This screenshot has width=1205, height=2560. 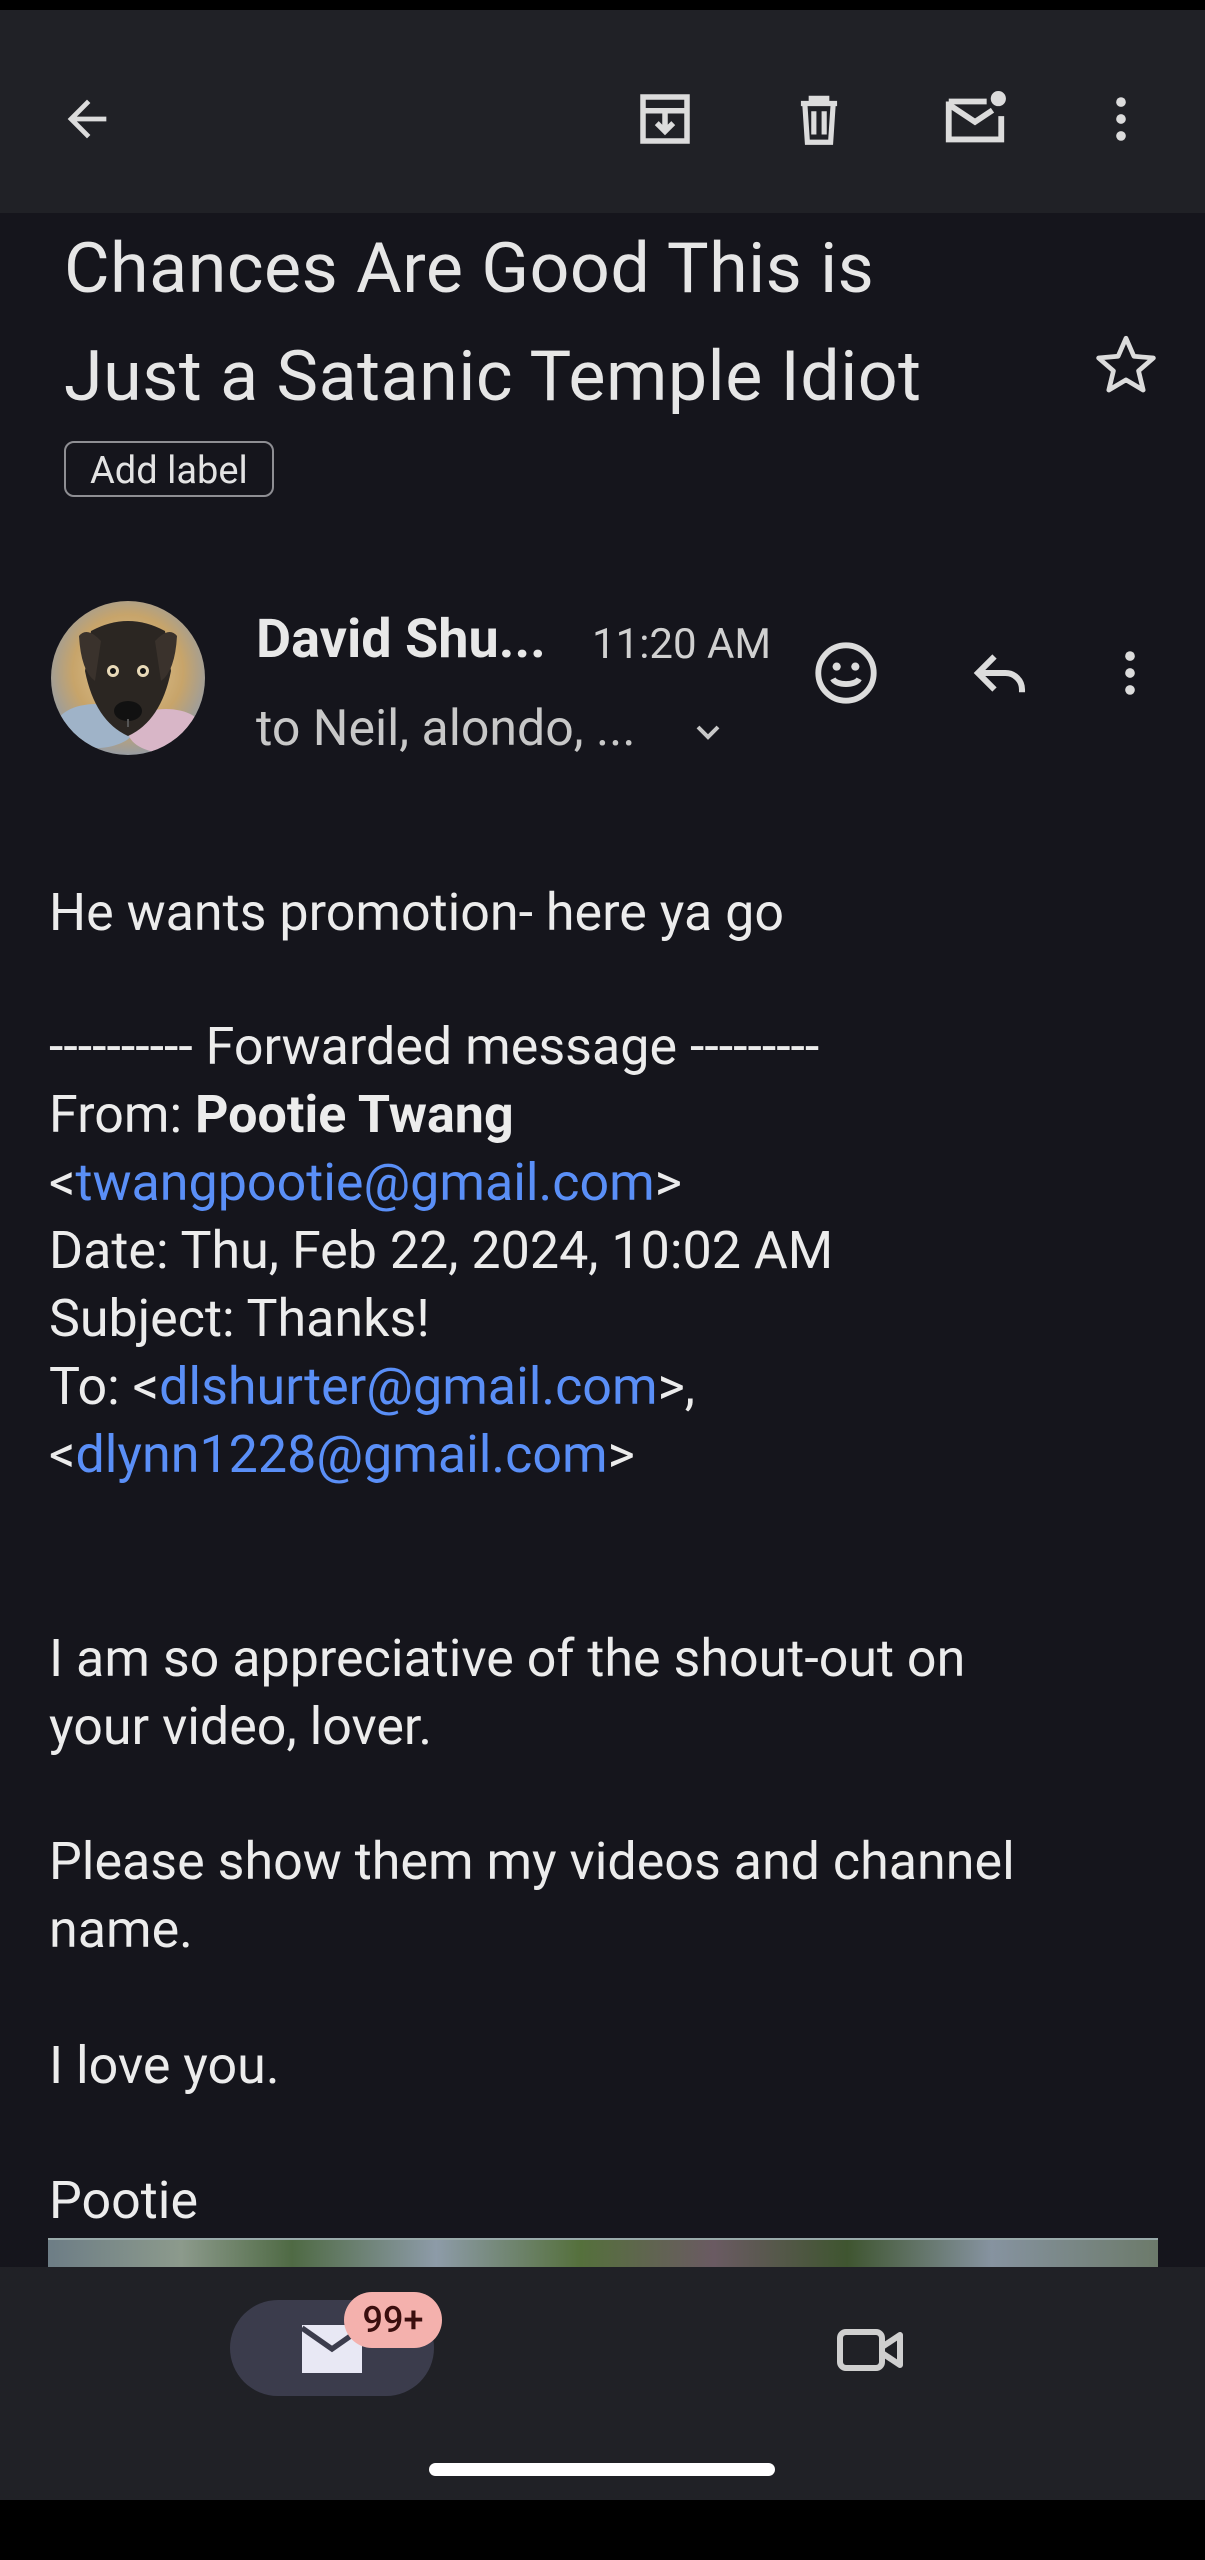 I want to click on lt-symbol: <, so click(x=62, y=1182).